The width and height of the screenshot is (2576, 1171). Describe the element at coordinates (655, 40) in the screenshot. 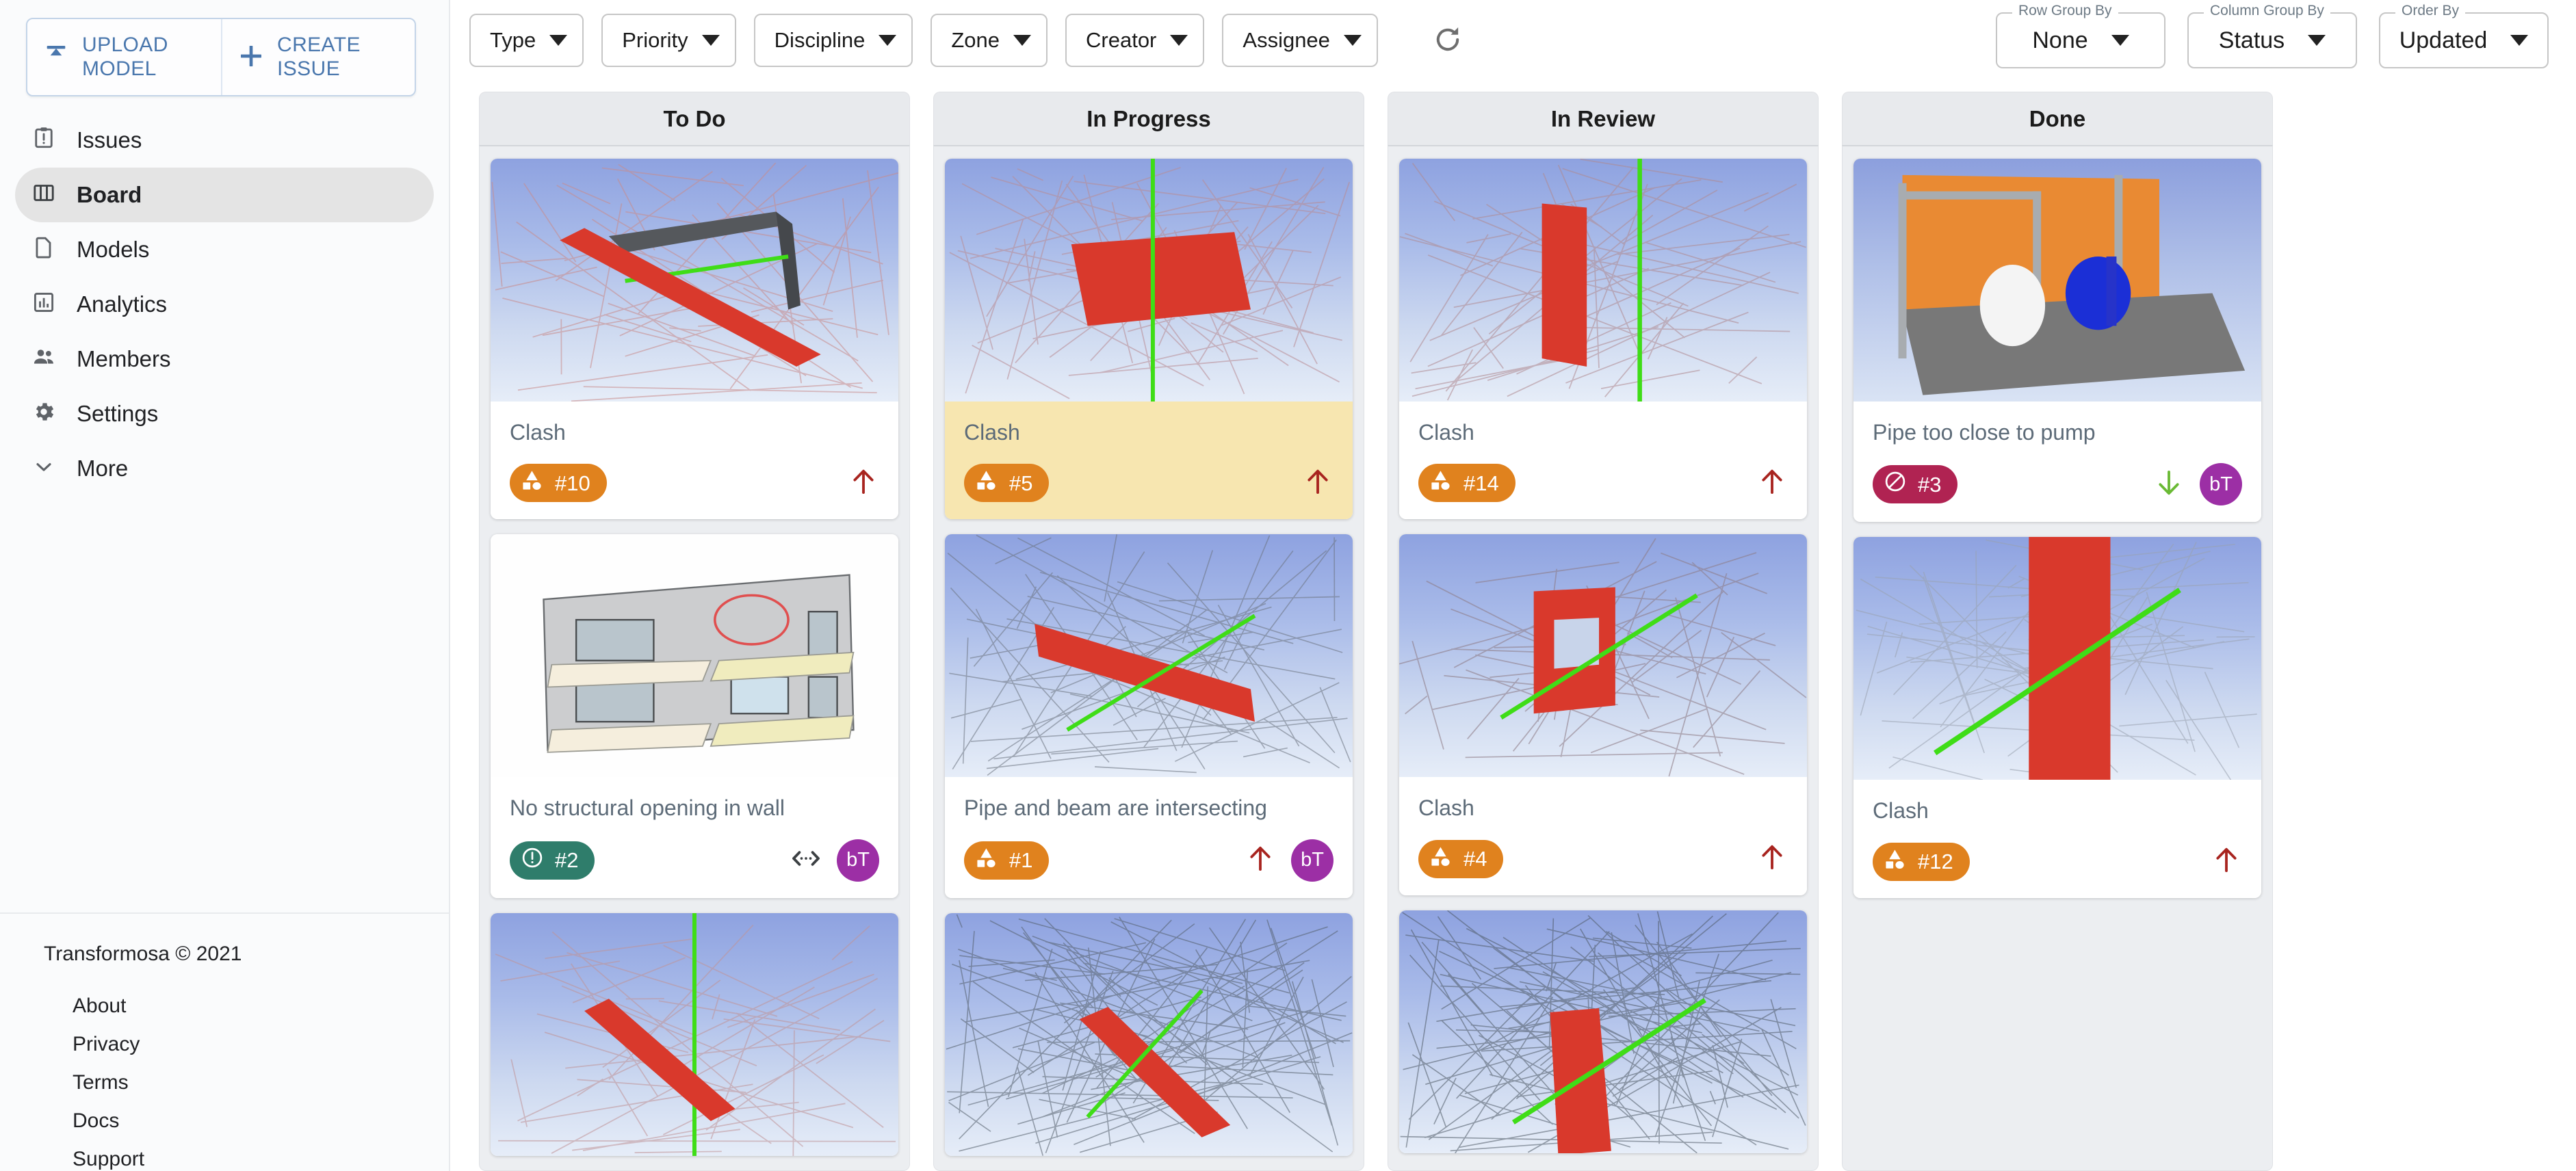

I see `filter-label: Priority` at that location.